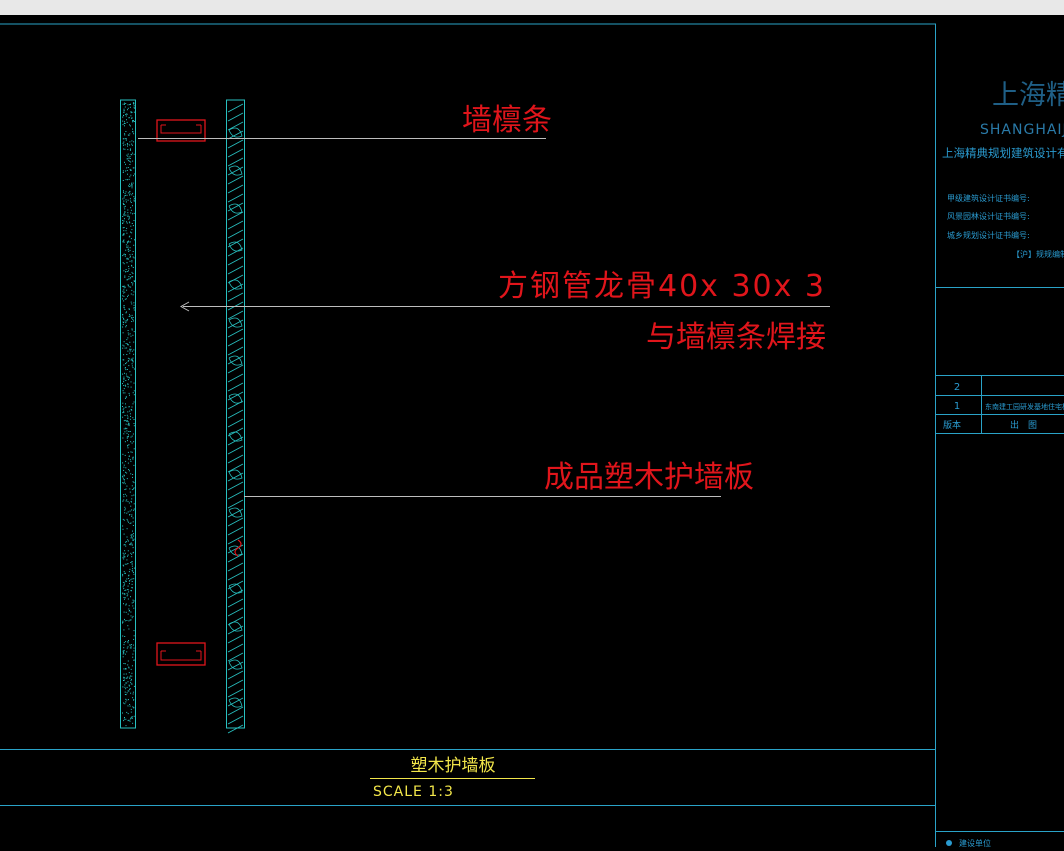 This screenshot has width=1064, height=851. What do you see at coordinates (957, 387) in the screenshot?
I see `rev-no-2: 2` at bounding box center [957, 387].